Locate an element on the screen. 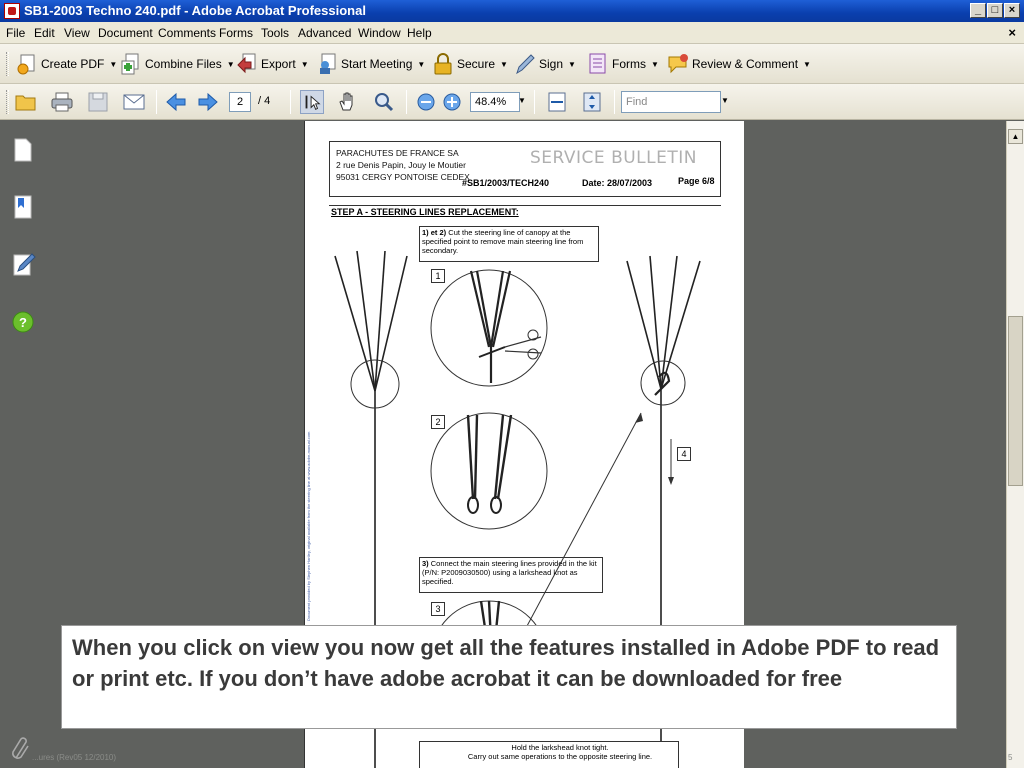 Image resolution: width=1024 pixels, height=768 pixels. zoom-dropdown-icon: ▼ is located at coordinates (522, 100).